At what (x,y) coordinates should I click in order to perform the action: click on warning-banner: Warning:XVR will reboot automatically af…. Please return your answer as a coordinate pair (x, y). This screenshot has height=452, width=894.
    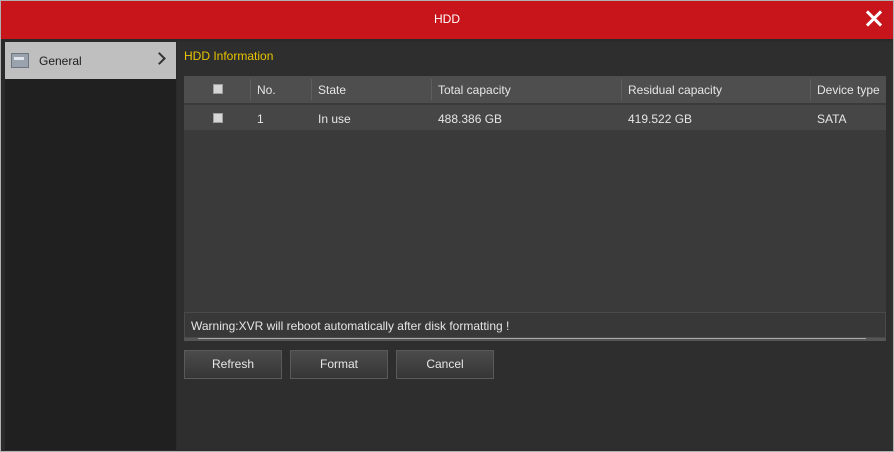
    Looking at the image, I should click on (535, 325).